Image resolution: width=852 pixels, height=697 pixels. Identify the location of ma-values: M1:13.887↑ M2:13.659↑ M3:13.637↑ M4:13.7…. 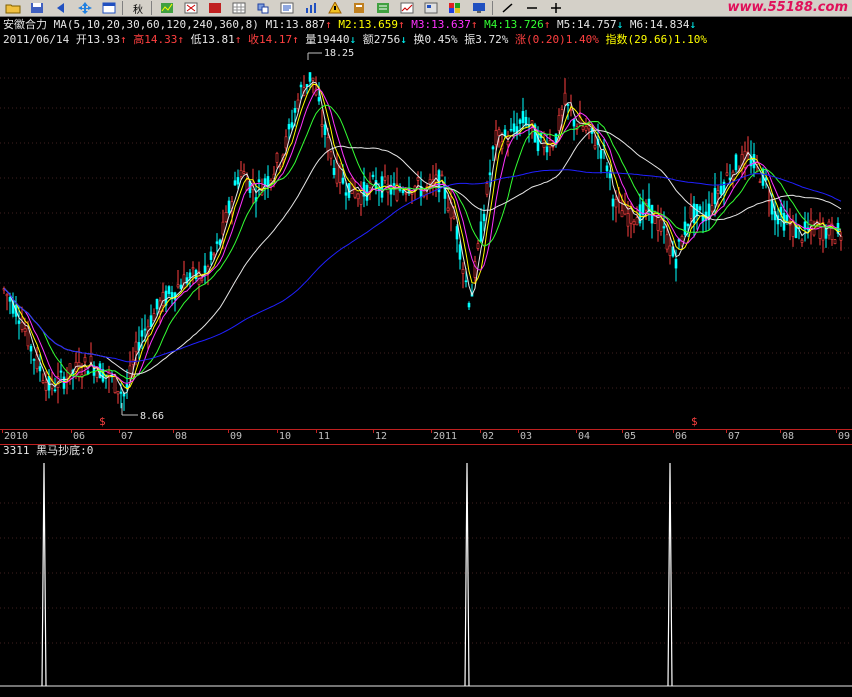
(481, 24).